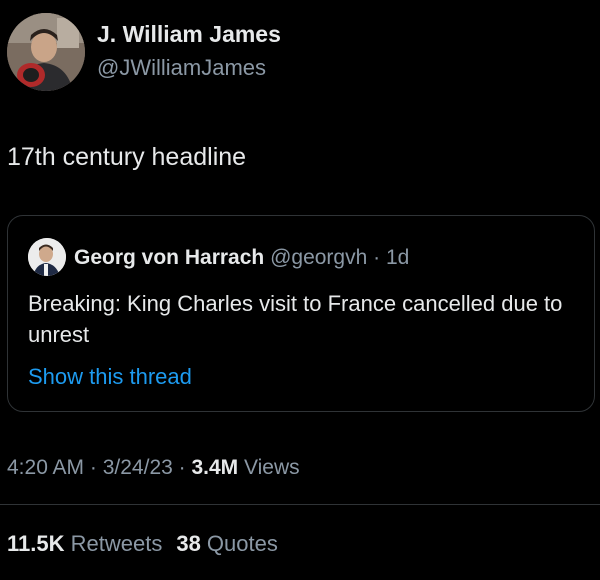  Describe the element at coordinates (138, 467) in the screenshot. I see `tweet-date: 3/24/23` at that location.